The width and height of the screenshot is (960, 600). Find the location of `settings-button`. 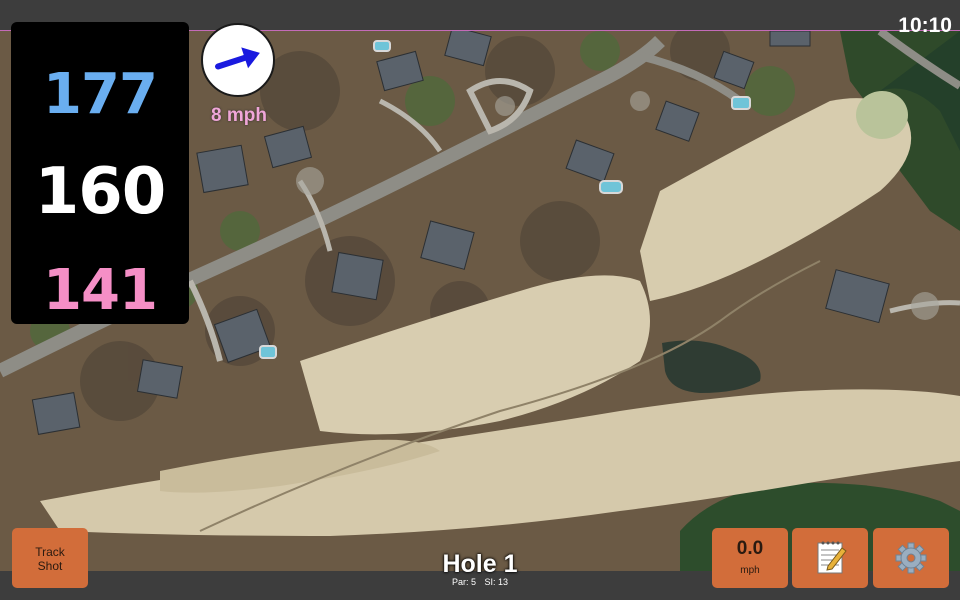

settings-button is located at coordinates (911, 558).